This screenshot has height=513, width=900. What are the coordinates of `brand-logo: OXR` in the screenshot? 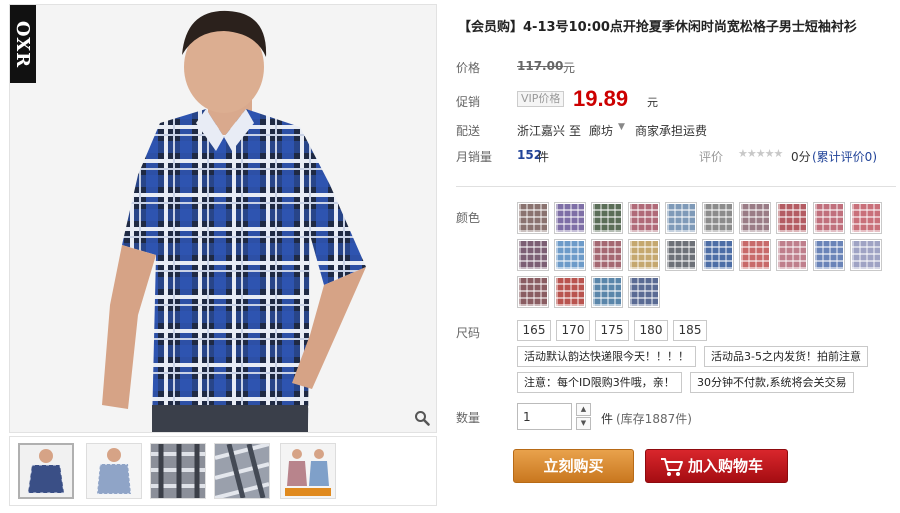 It's located at (23, 44).